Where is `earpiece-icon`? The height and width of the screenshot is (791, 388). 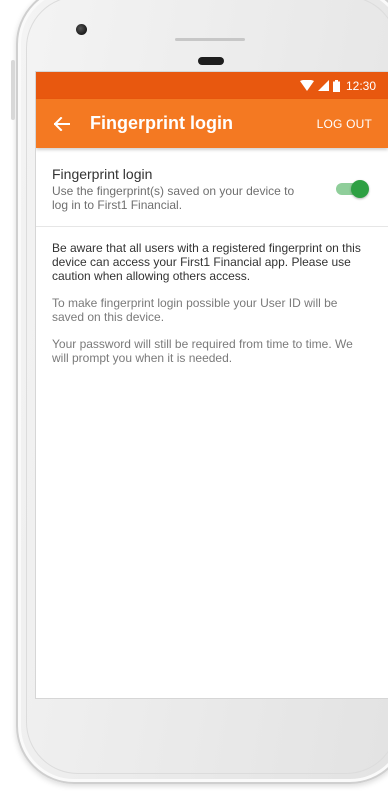 earpiece-icon is located at coordinates (211, 61).